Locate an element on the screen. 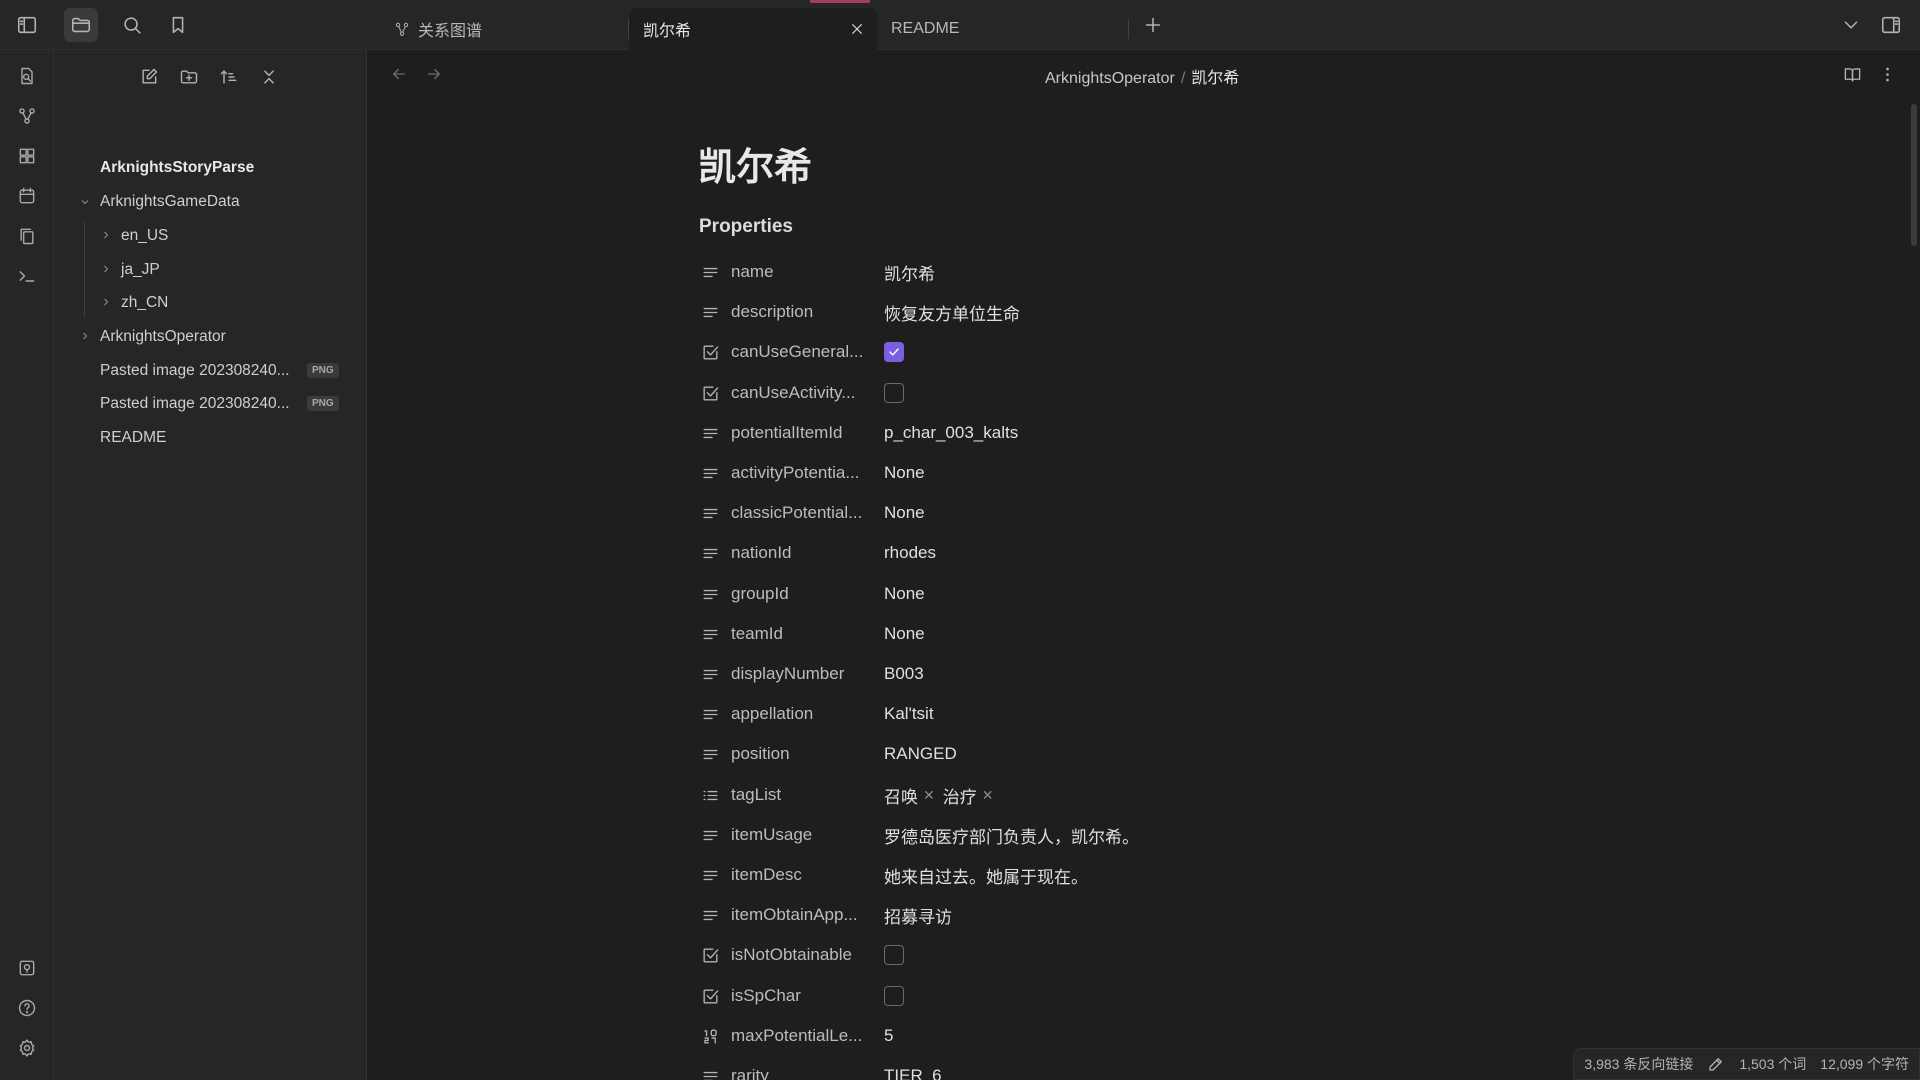 This screenshot has height=1080, width=1920. canvas-grid-icon is located at coordinates (27, 156).